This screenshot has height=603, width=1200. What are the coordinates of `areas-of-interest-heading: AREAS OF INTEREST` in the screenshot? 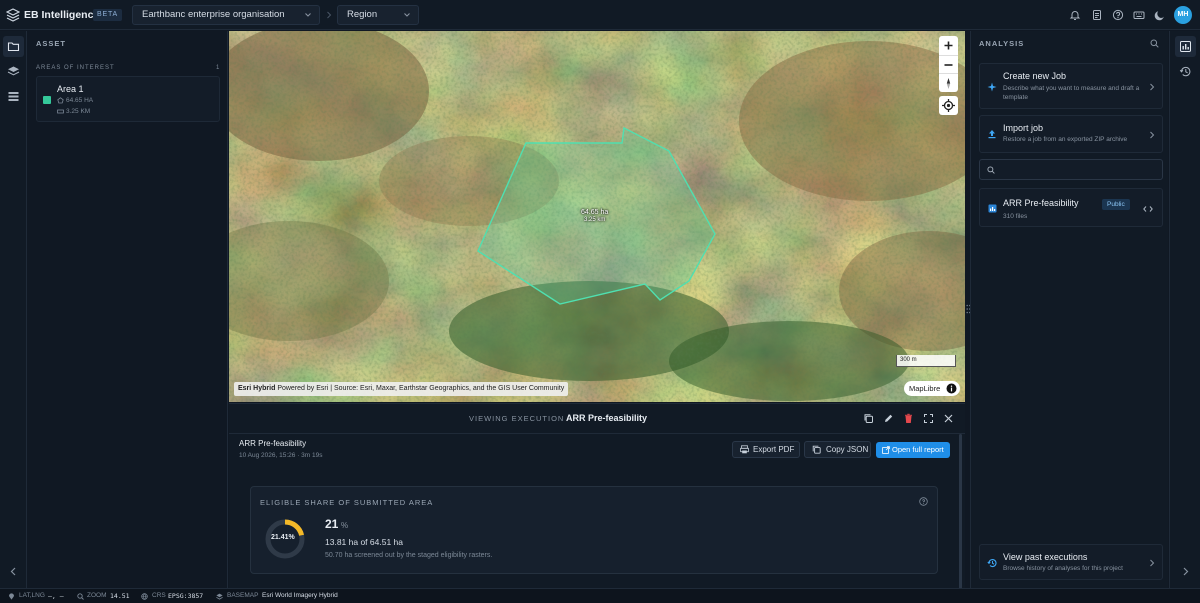 It's located at (75, 68).